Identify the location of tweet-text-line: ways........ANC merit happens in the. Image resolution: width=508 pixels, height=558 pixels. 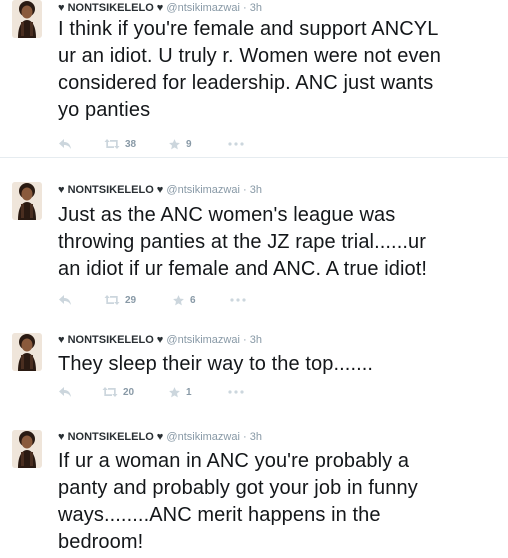
(219, 515).